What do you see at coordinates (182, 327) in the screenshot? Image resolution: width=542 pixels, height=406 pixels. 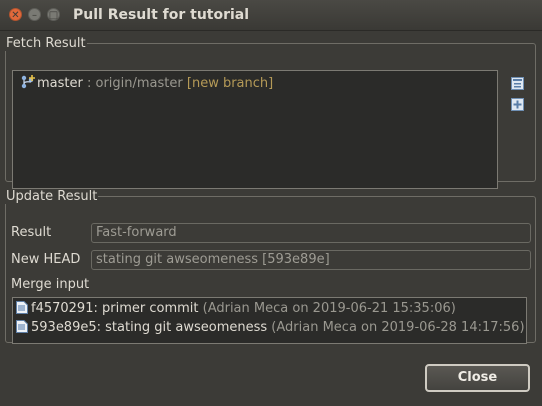 I see `commit-message: : stating git awseomeness` at bounding box center [182, 327].